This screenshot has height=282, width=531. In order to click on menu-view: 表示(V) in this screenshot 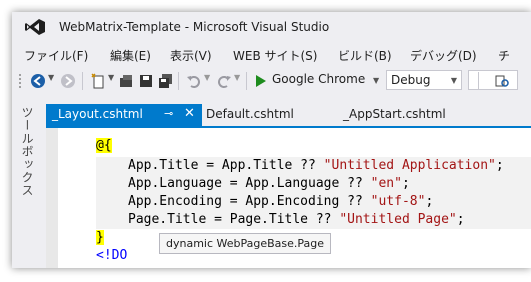, I will do `click(191, 55)`.